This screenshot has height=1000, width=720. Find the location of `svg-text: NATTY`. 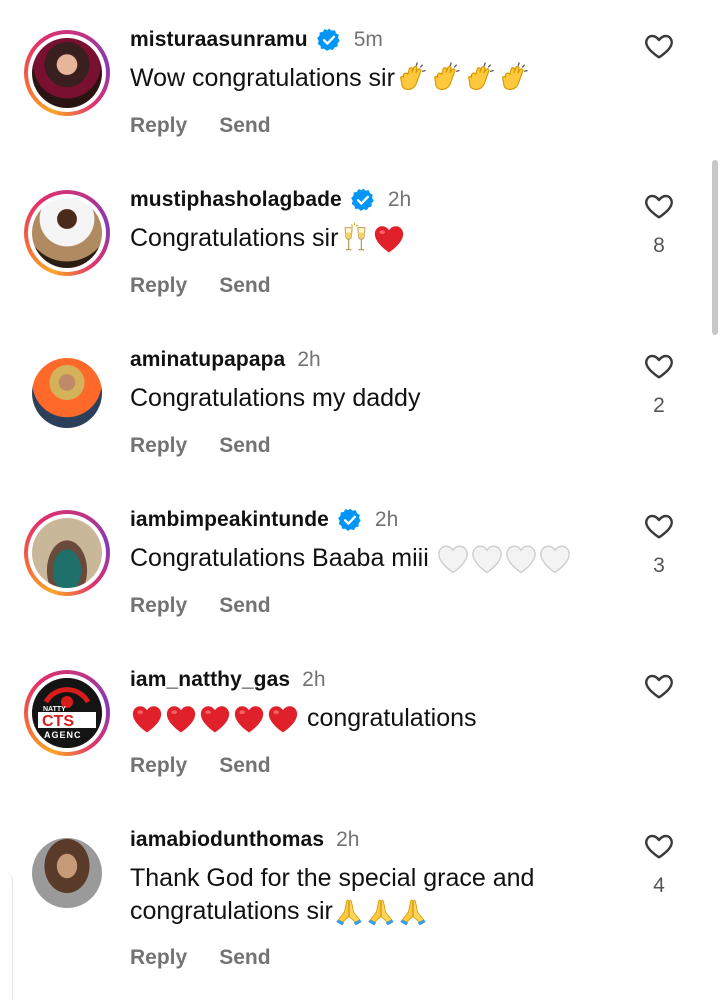

svg-text: NATTY is located at coordinates (54, 709).